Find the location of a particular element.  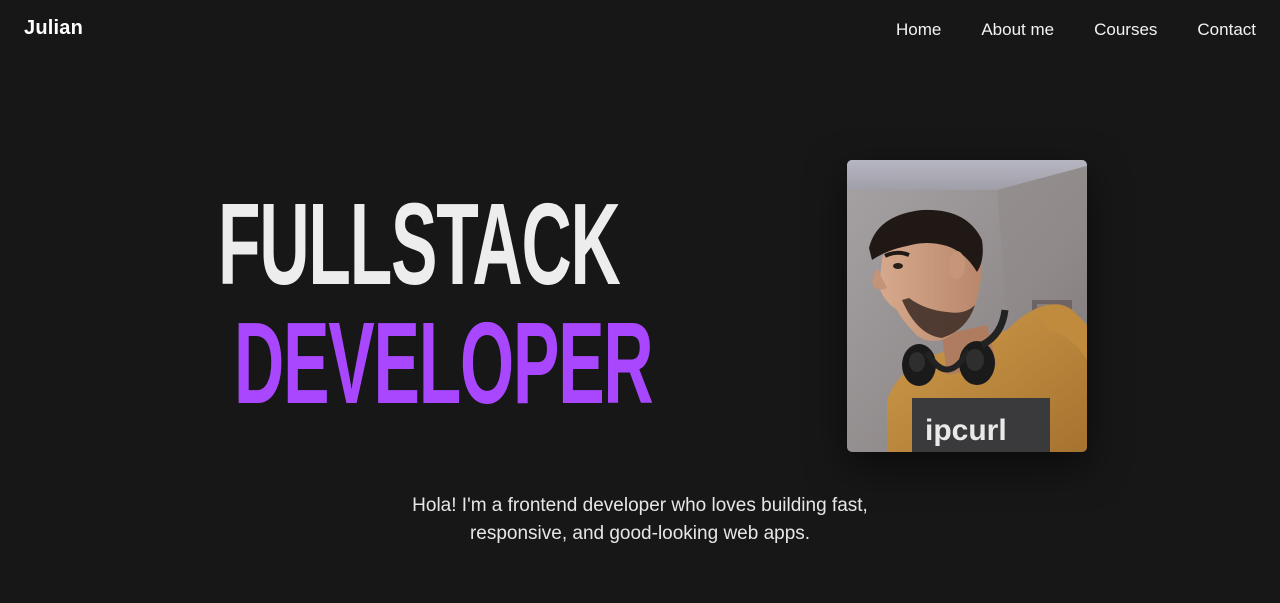

hero-intro-line-2: responsive, and good-looking web apps. is located at coordinates (640, 533).